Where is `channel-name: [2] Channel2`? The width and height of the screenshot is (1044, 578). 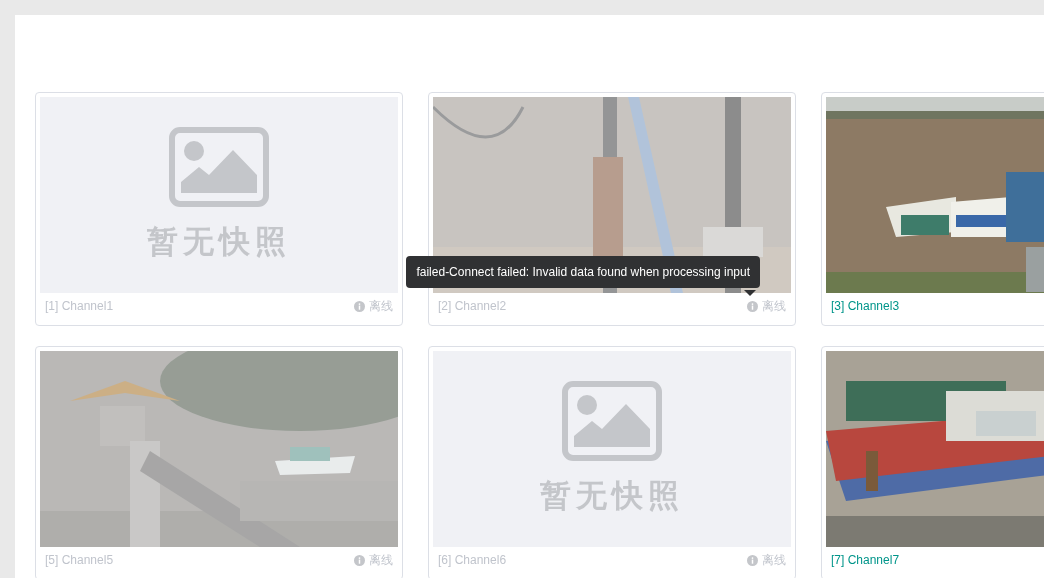
channel-name: [2] Channel2 is located at coordinates (472, 306).